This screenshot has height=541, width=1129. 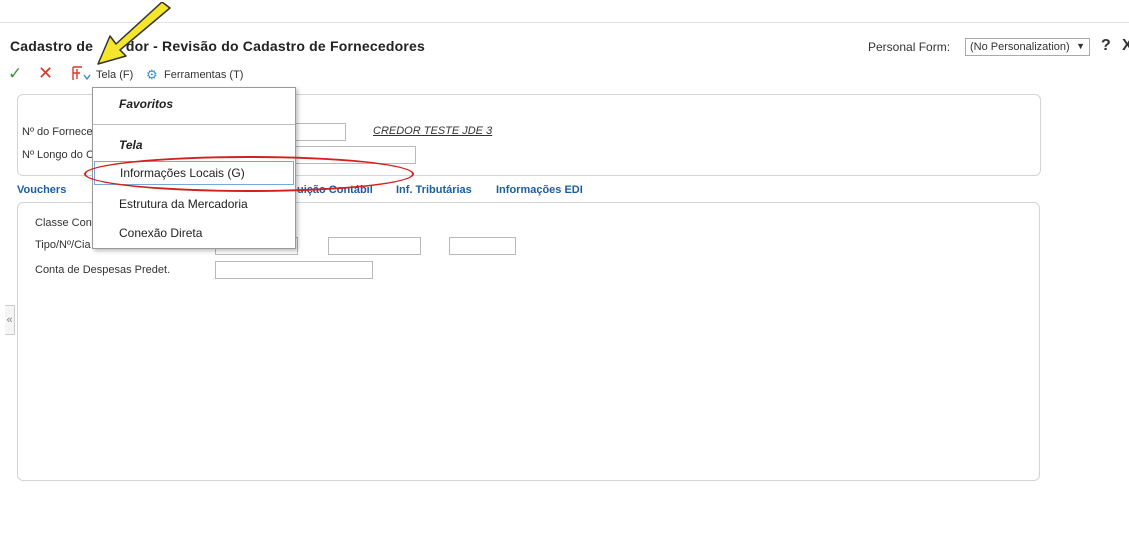 What do you see at coordinates (432, 131) in the screenshot?
I see `supplier-name-link: CREDOR TESTE JDE 3` at bounding box center [432, 131].